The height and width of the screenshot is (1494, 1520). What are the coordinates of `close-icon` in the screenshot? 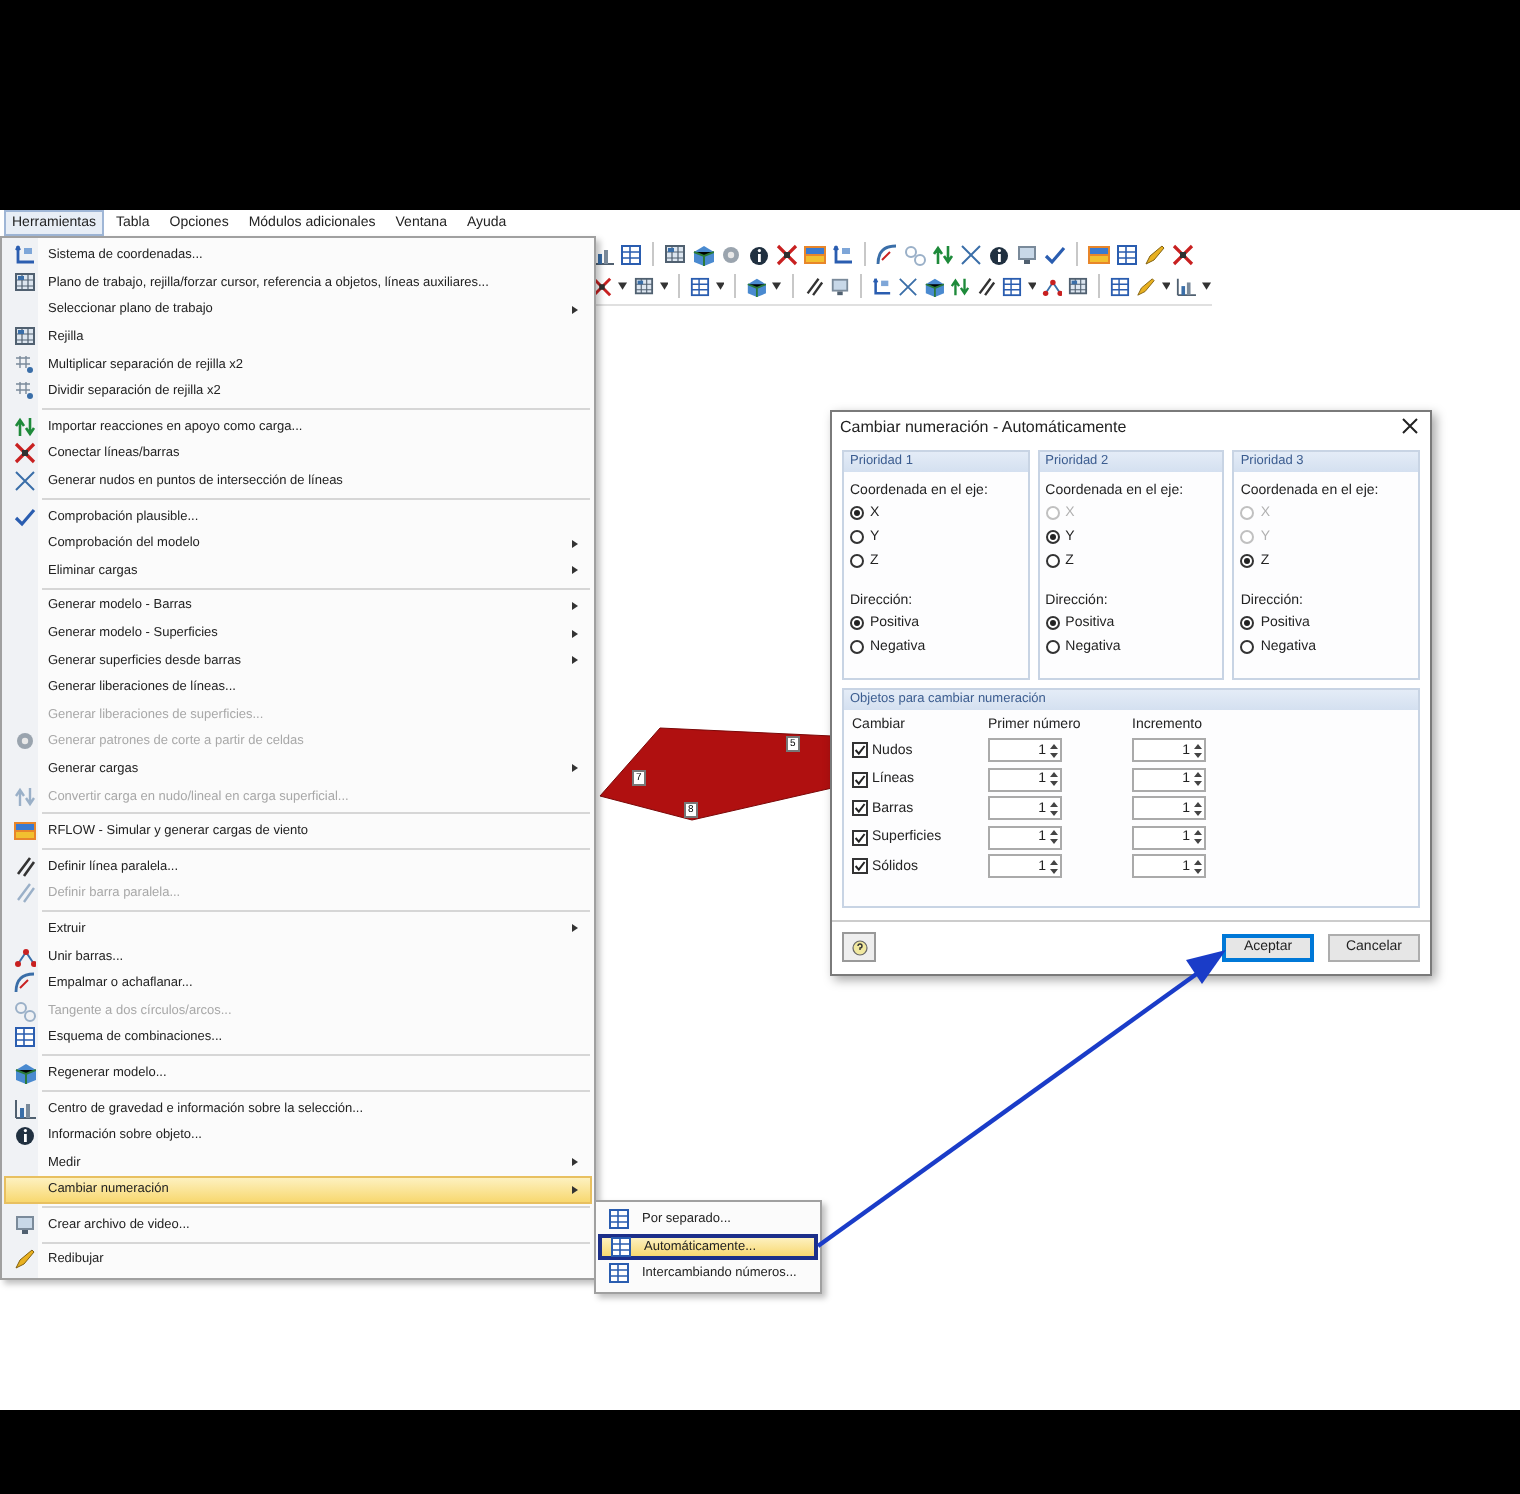 It's located at (1410, 426).